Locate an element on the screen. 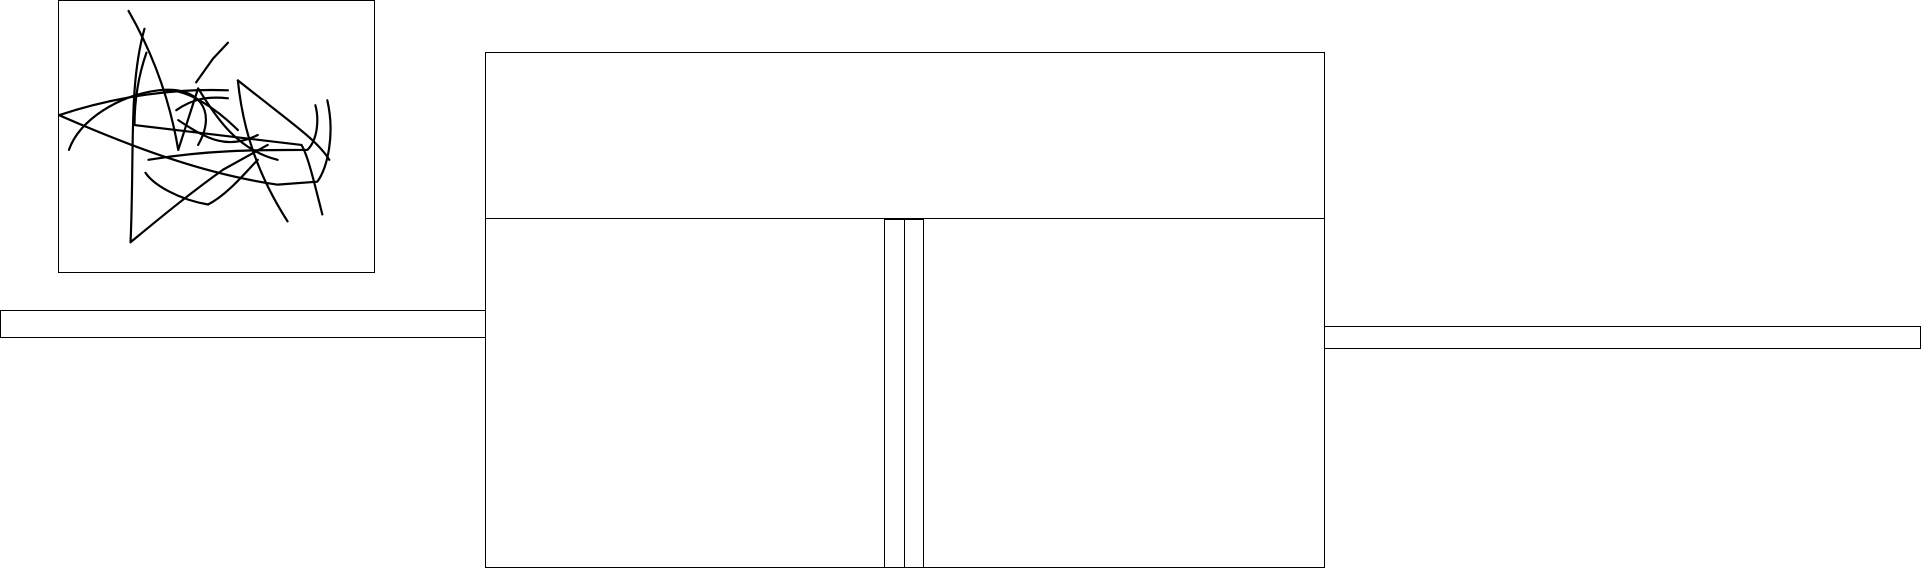 The height and width of the screenshot is (568, 1921). signature-canvas is located at coordinates (216, 136).